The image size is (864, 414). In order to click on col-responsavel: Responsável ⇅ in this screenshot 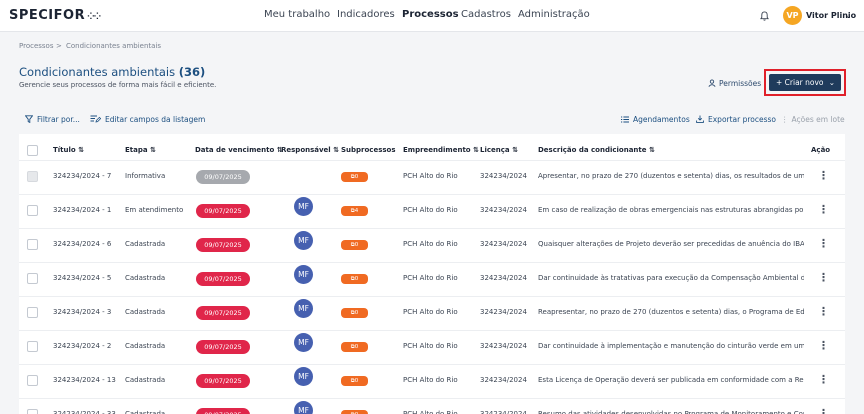, I will do `click(310, 150)`.